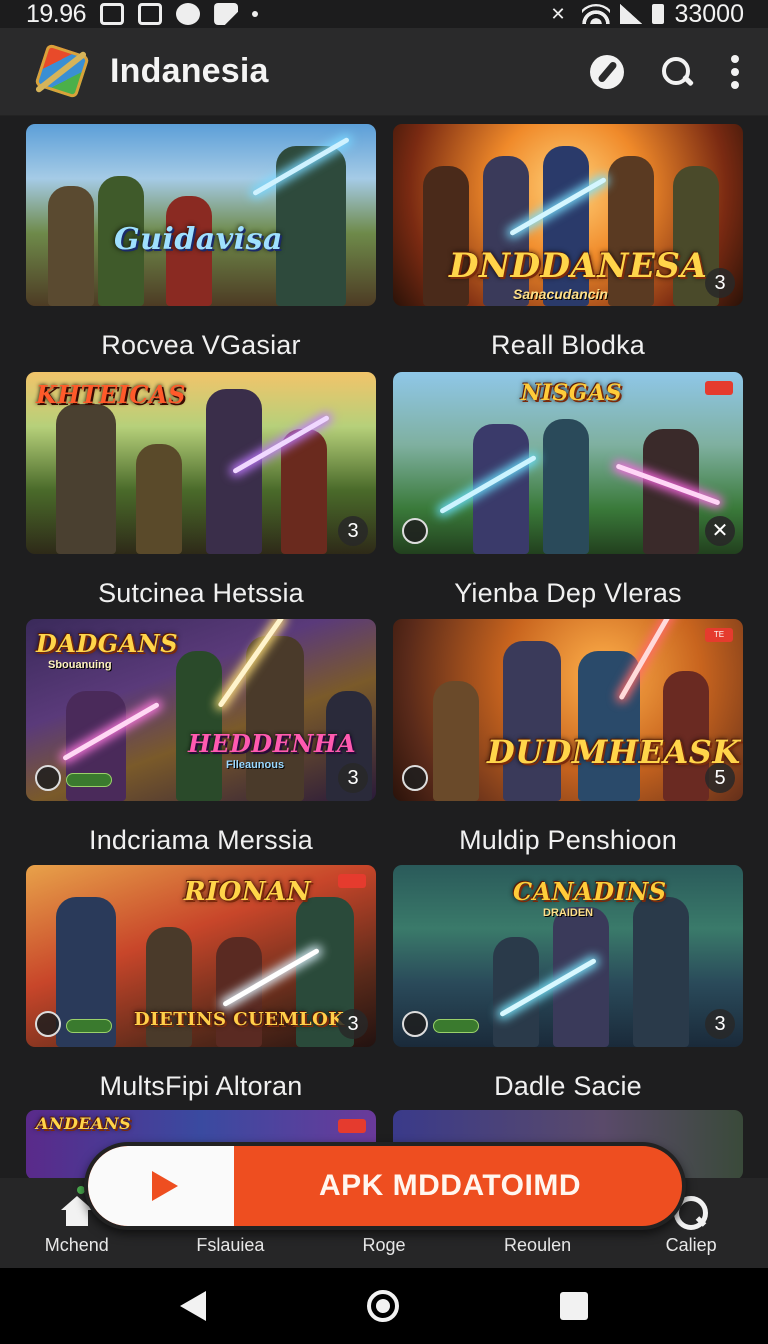 The image size is (768, 1344). What do you see at coordinates (76, 1245) in the screenshot?
I see `nav-label: Mchend` at bounding box center [76, 1245].